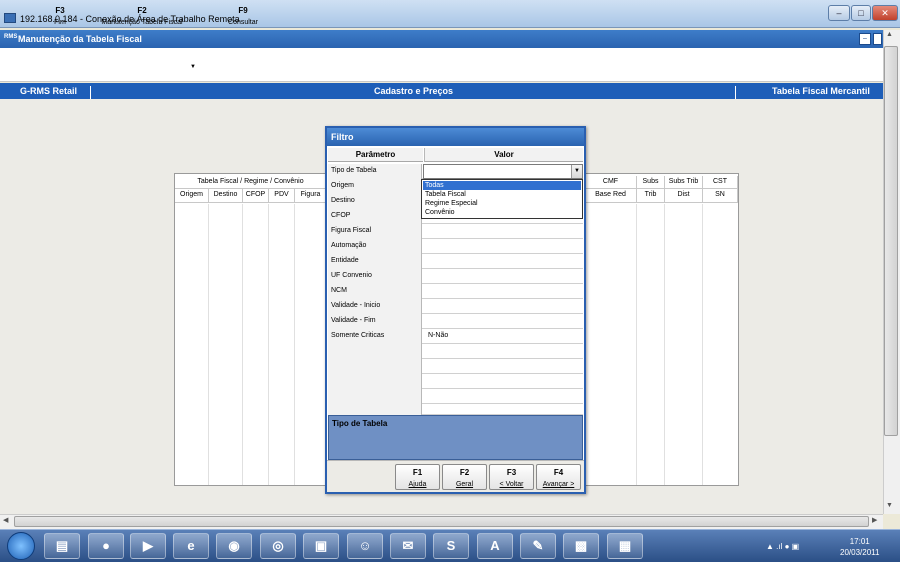 The image size is (900, 562). I want to click on geral-button: F2 Geral, so click(464, 477).